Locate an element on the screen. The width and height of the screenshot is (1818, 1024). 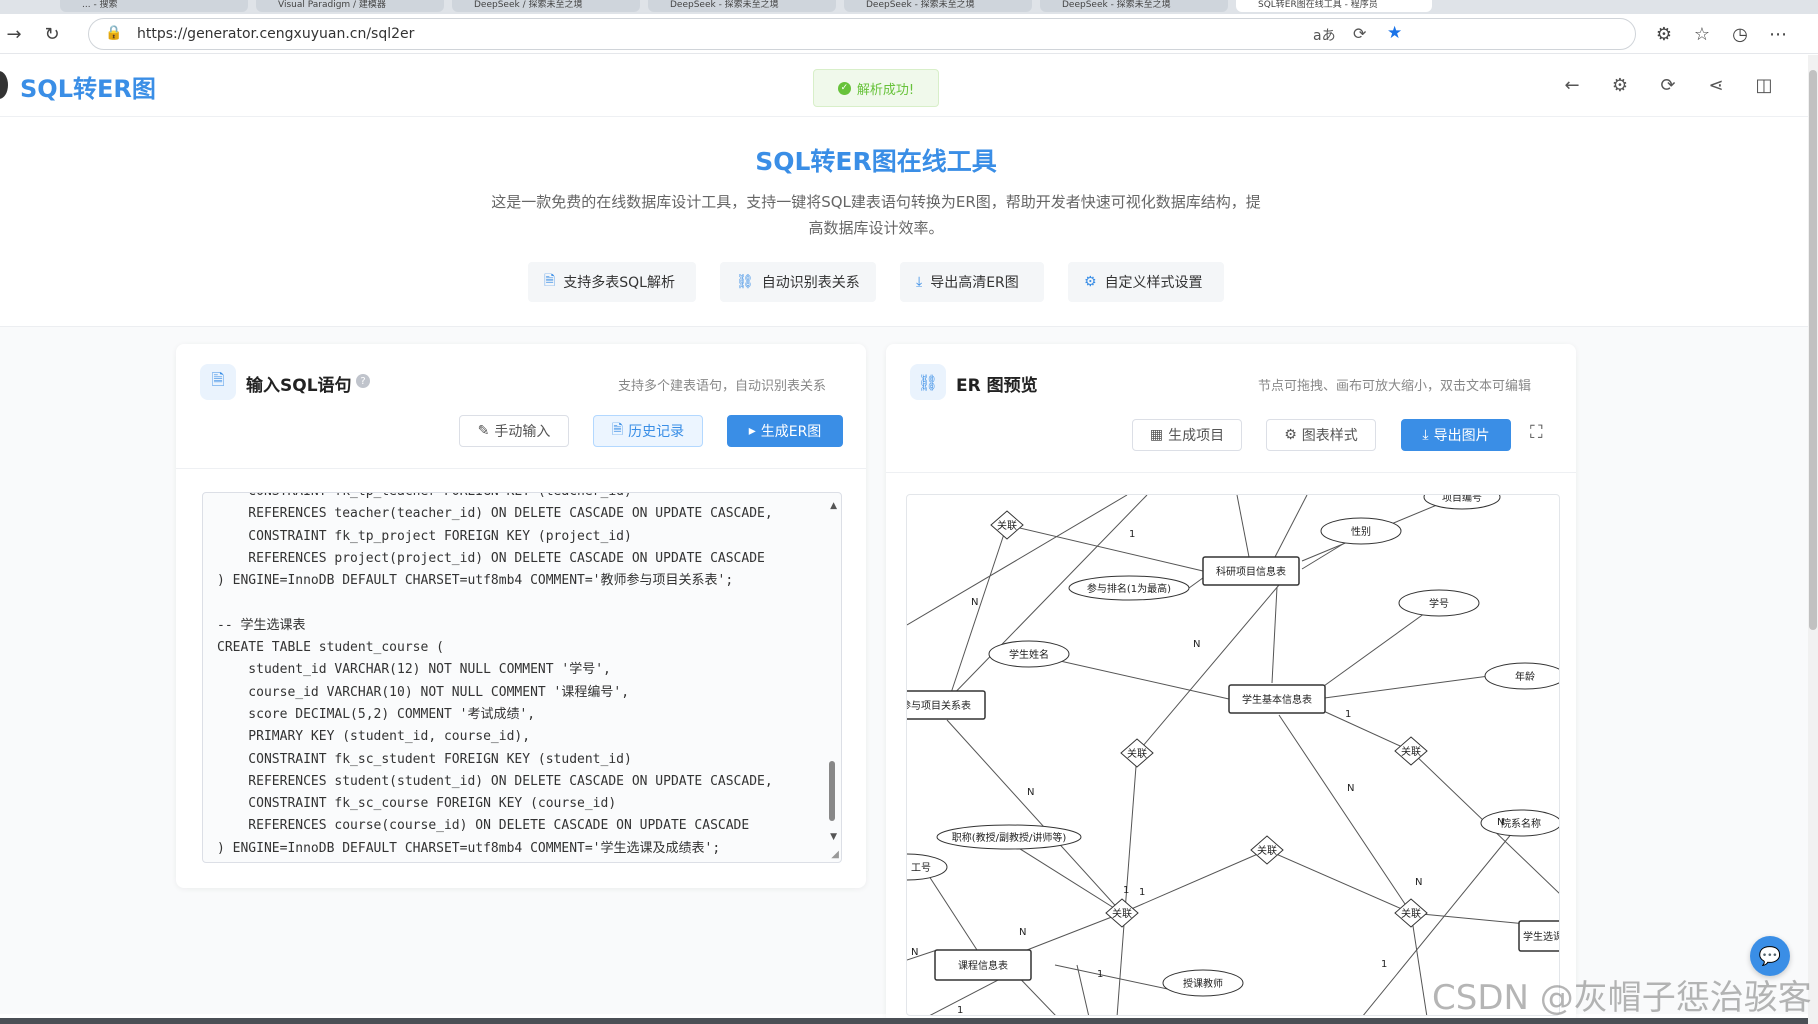
feature-tag-export: ⤓ 导出高清ER图 is located at coordinates (972, 282).